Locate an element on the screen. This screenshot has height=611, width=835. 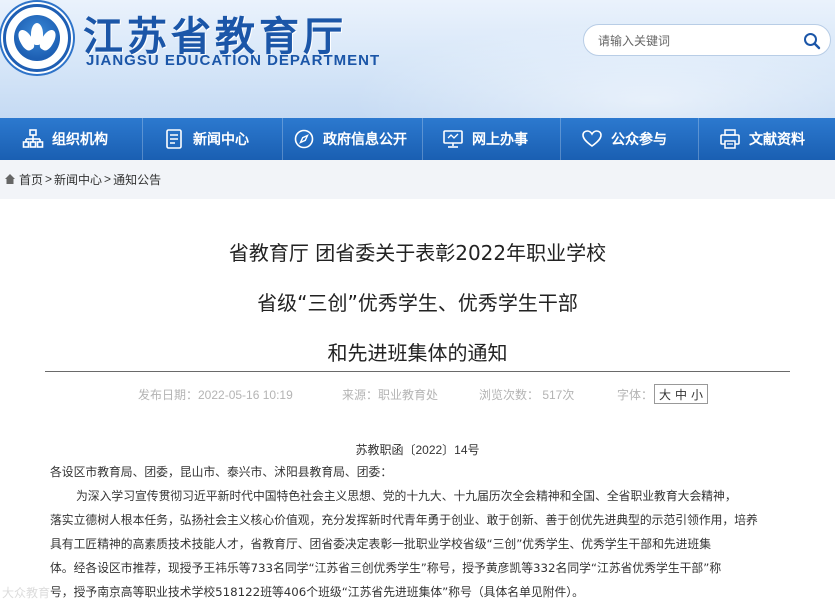
breadcrumb: 首页 > 新闻中心 > 通知公告 is located at coordinates (82, 179).